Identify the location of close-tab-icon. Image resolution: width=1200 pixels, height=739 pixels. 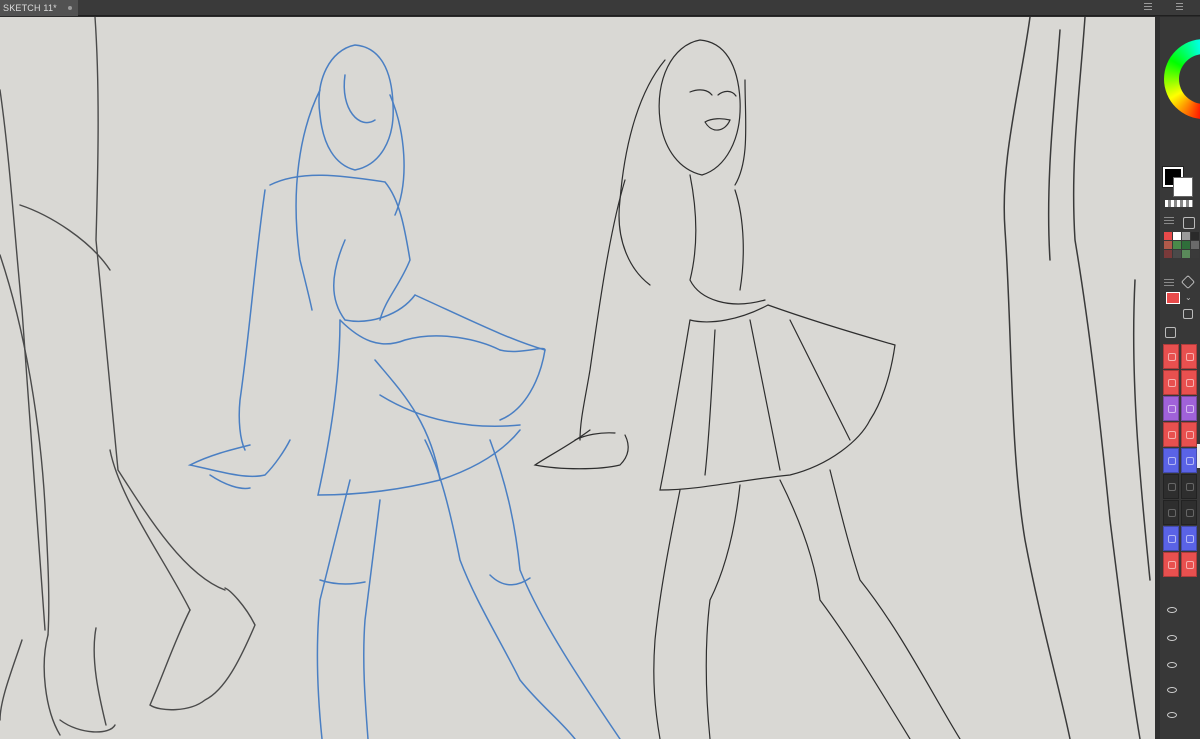
(70, 8).